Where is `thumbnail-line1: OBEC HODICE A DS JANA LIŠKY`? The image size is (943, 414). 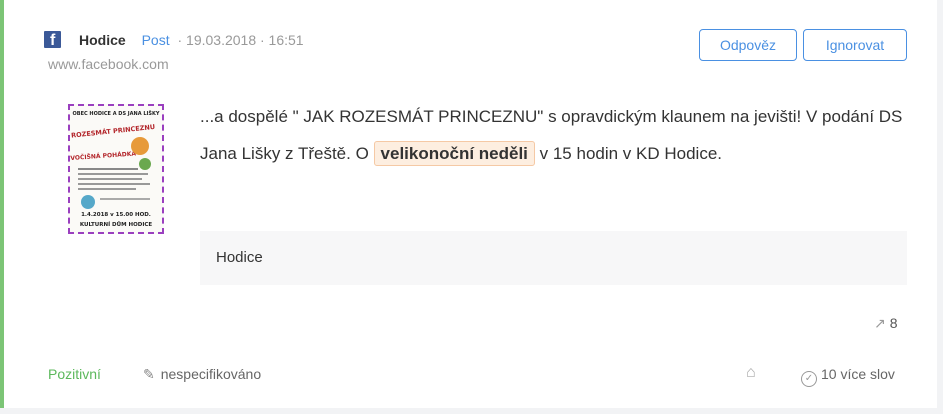 thumbnail-line1: OBEC HODICE A DS JANA LIŠKY is located at coordinates (116, 113).